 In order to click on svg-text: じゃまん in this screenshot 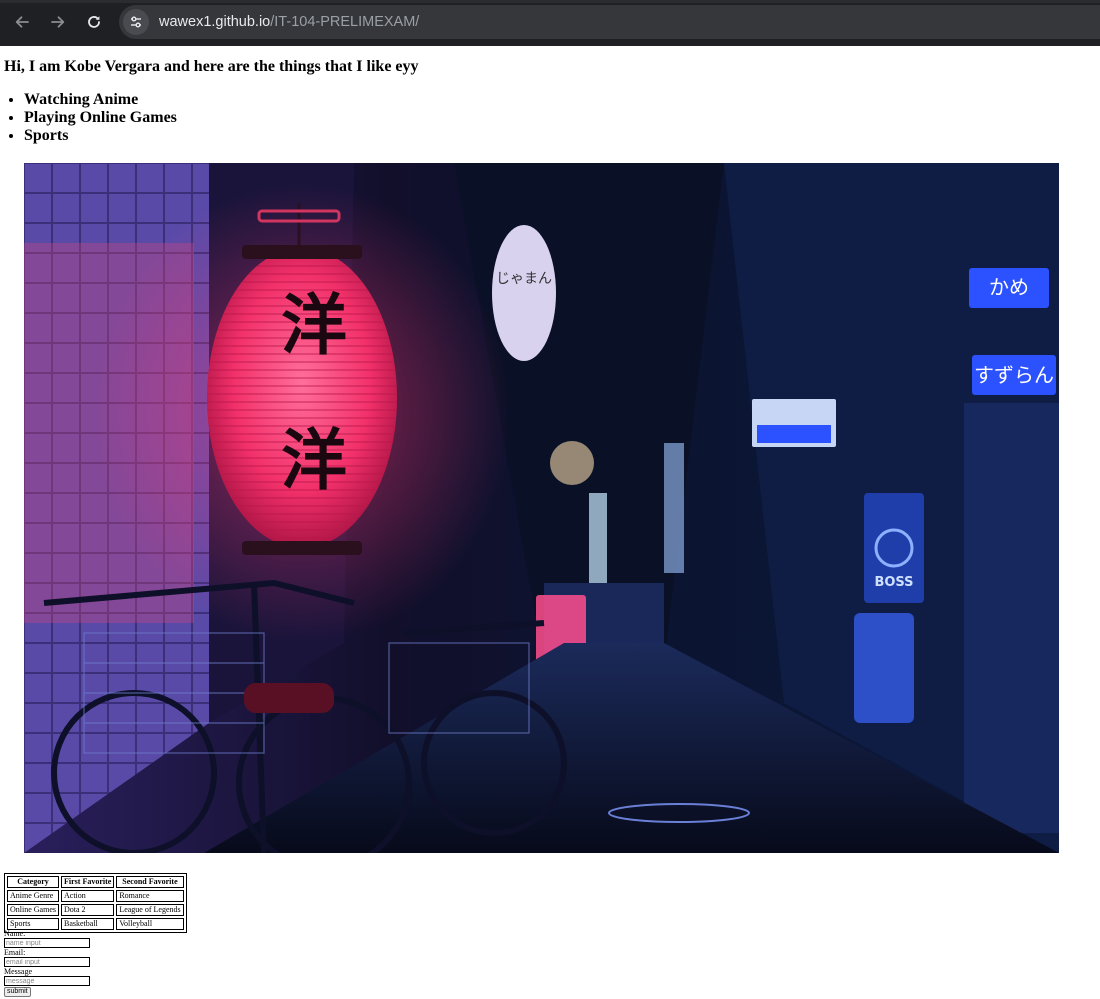, I will do `click(524, 279)`.